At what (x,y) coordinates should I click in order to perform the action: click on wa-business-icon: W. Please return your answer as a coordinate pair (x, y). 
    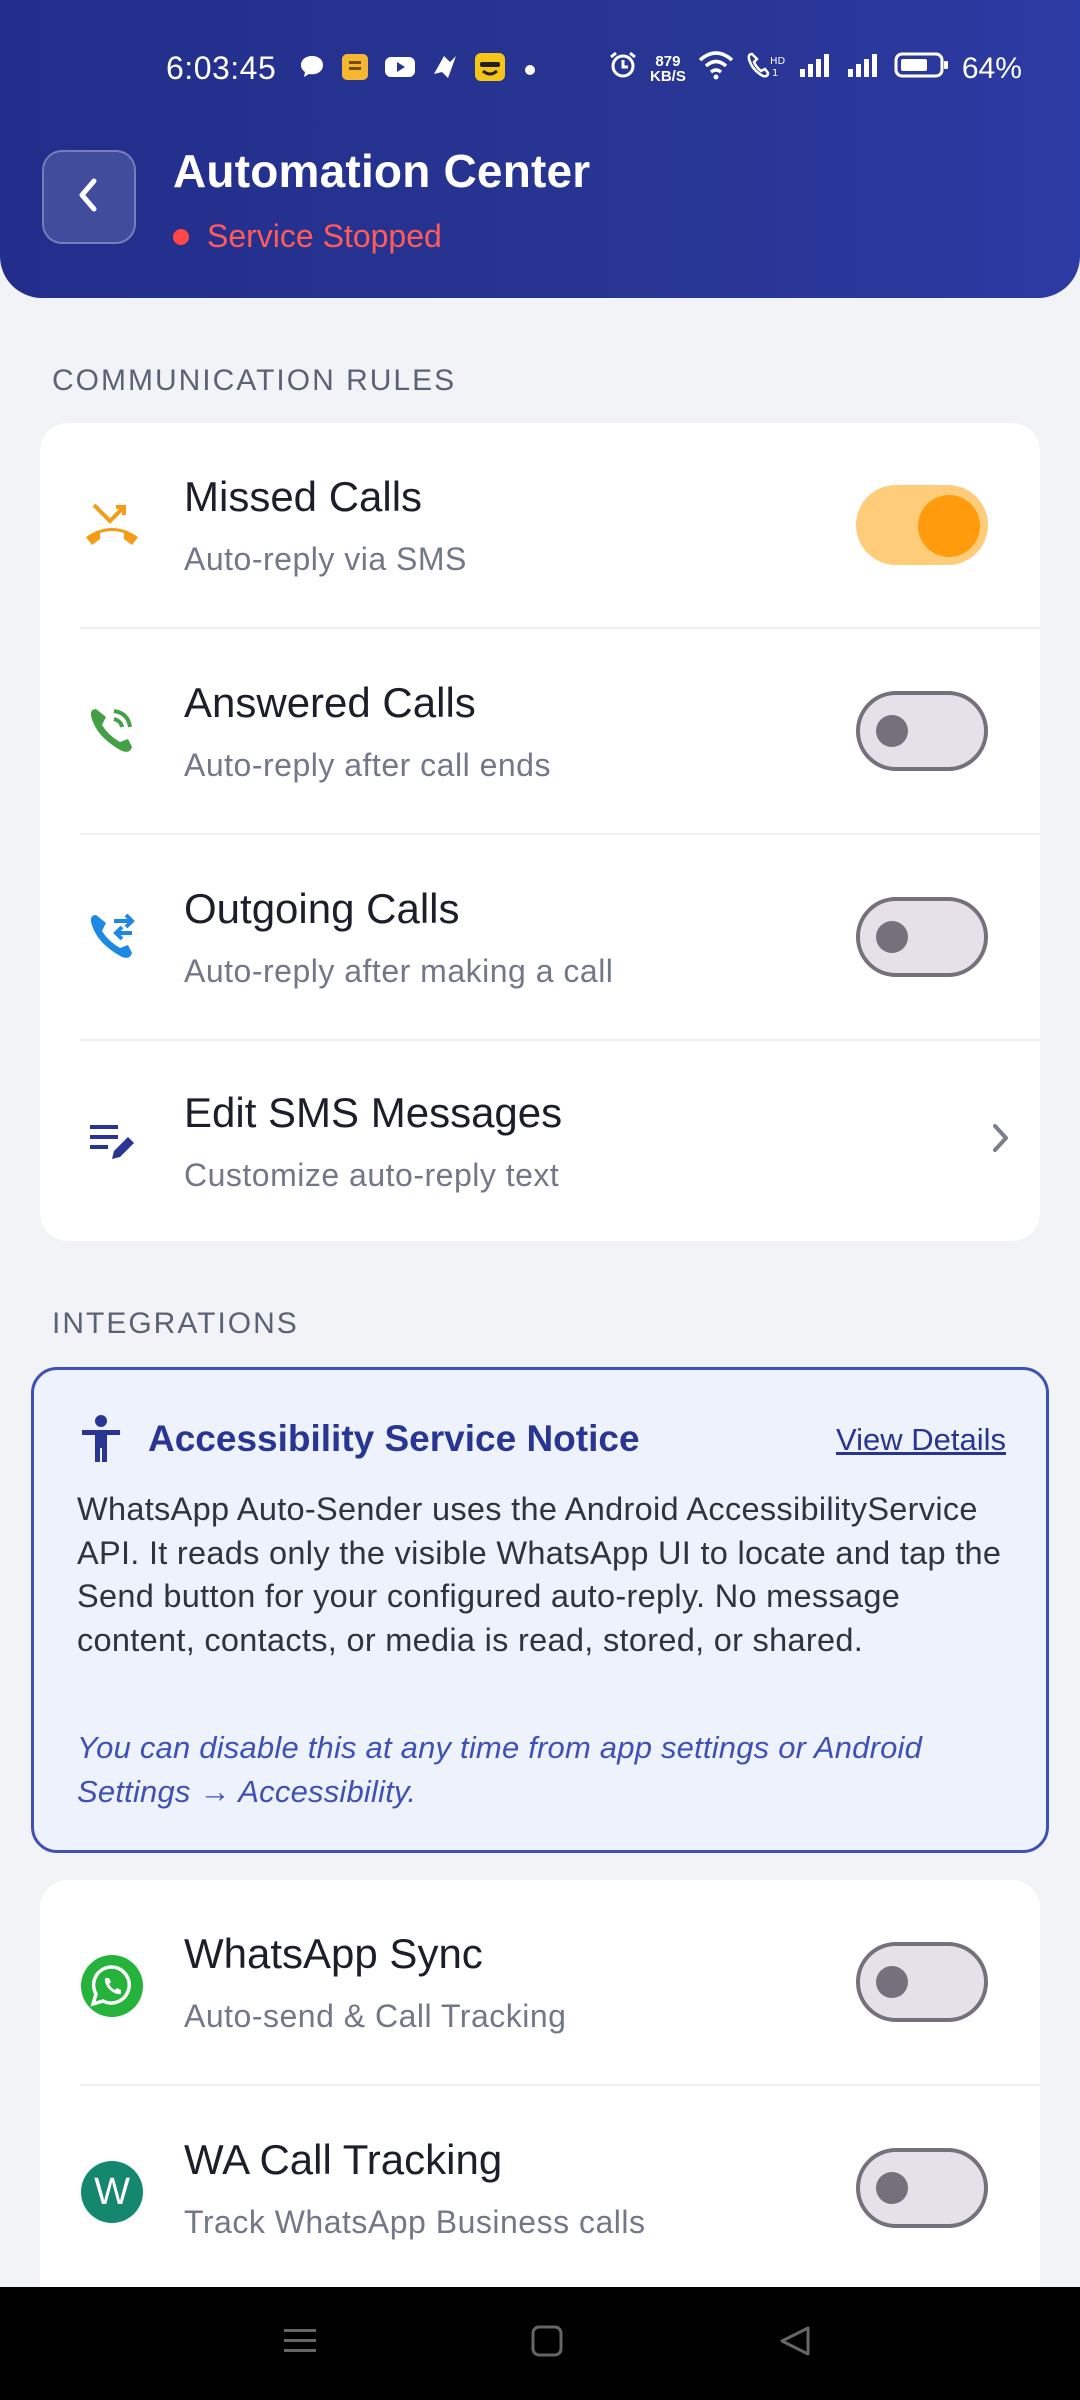
    Looking at the image, I should click on (112, 2192).